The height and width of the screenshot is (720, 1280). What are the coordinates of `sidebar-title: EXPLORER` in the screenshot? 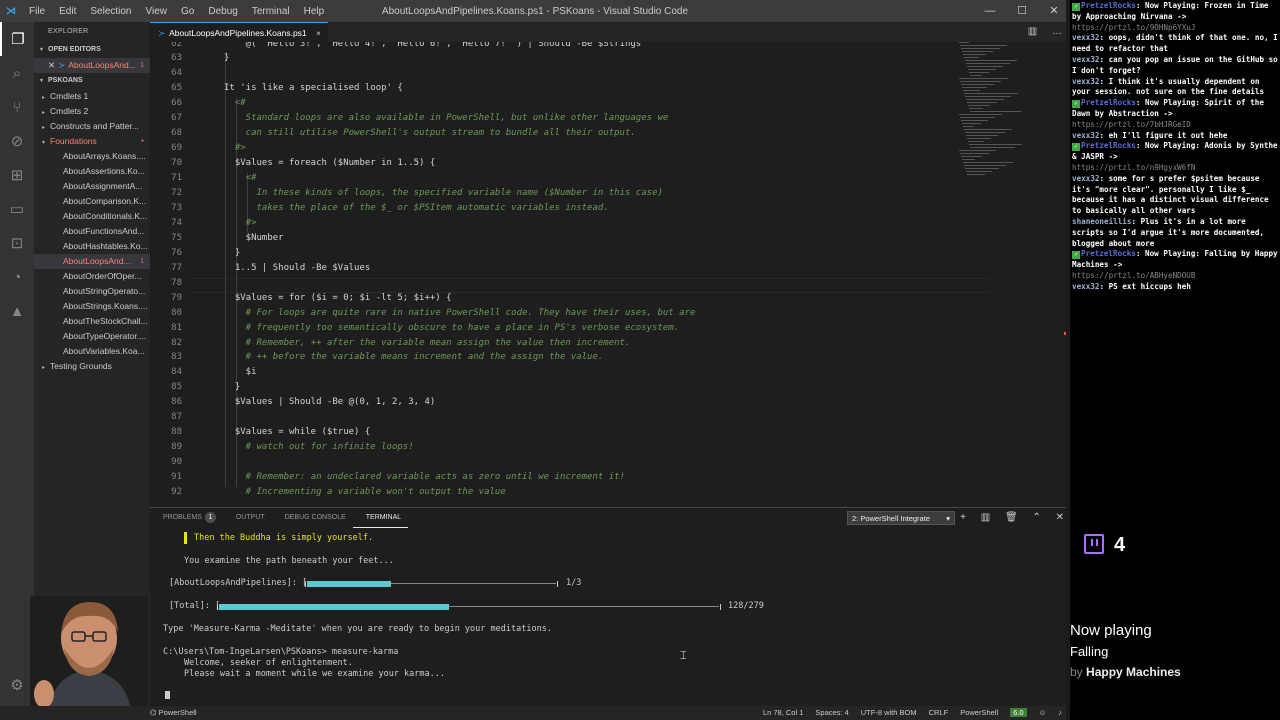 It's located at (68, 31).